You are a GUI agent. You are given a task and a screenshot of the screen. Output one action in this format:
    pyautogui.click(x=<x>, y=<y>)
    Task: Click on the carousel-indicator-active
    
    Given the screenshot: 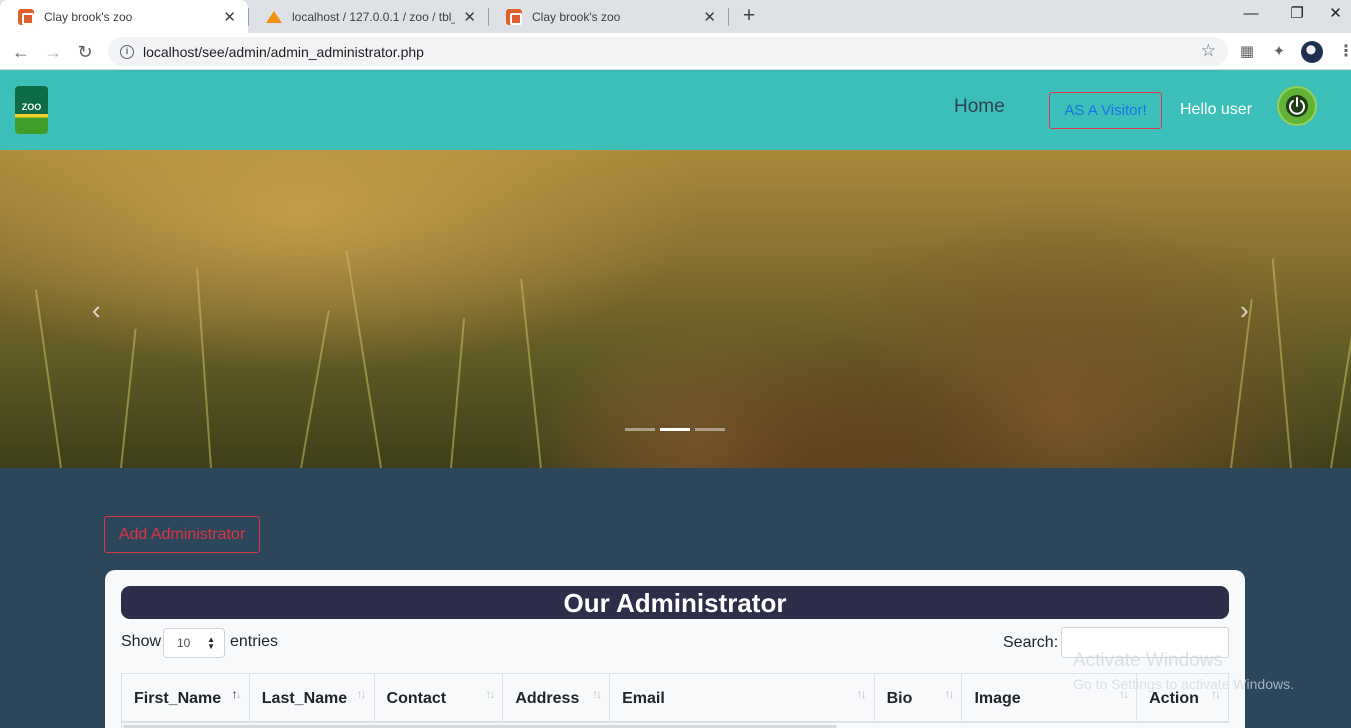 What is the action you would take?
    pyautogui.click(x=675, y=429)
    